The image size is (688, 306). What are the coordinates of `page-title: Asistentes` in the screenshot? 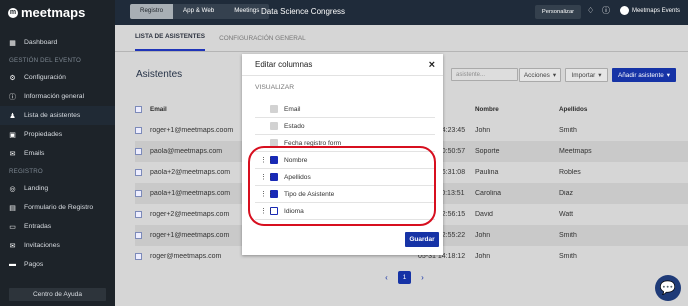 It's located at (159, 74).